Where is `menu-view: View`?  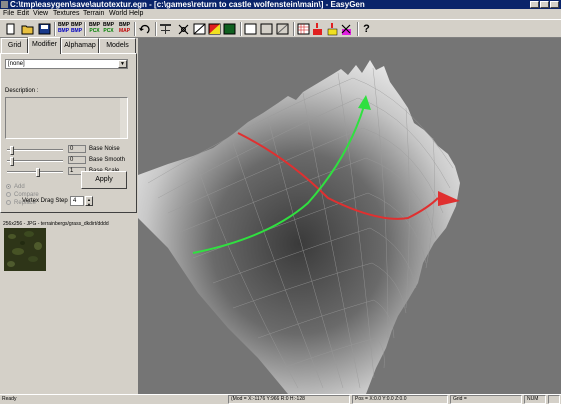 menu-view: View is located at coordinates (40, 14).